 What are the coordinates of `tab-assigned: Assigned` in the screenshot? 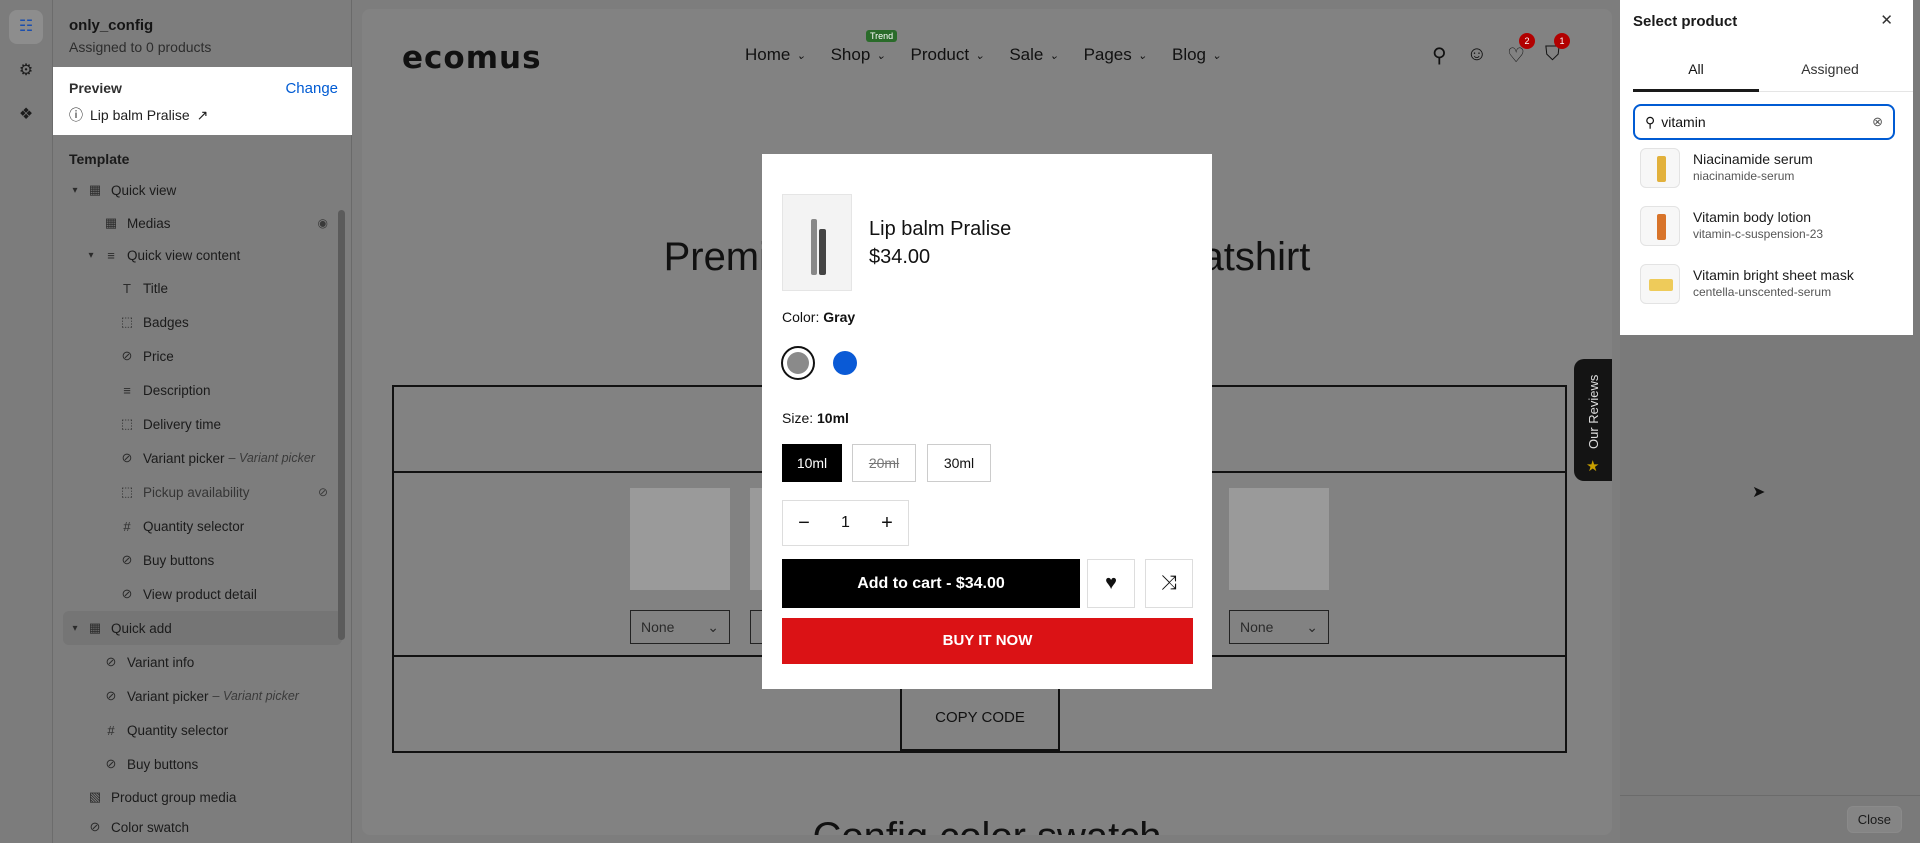 It's located at (1830, 70).